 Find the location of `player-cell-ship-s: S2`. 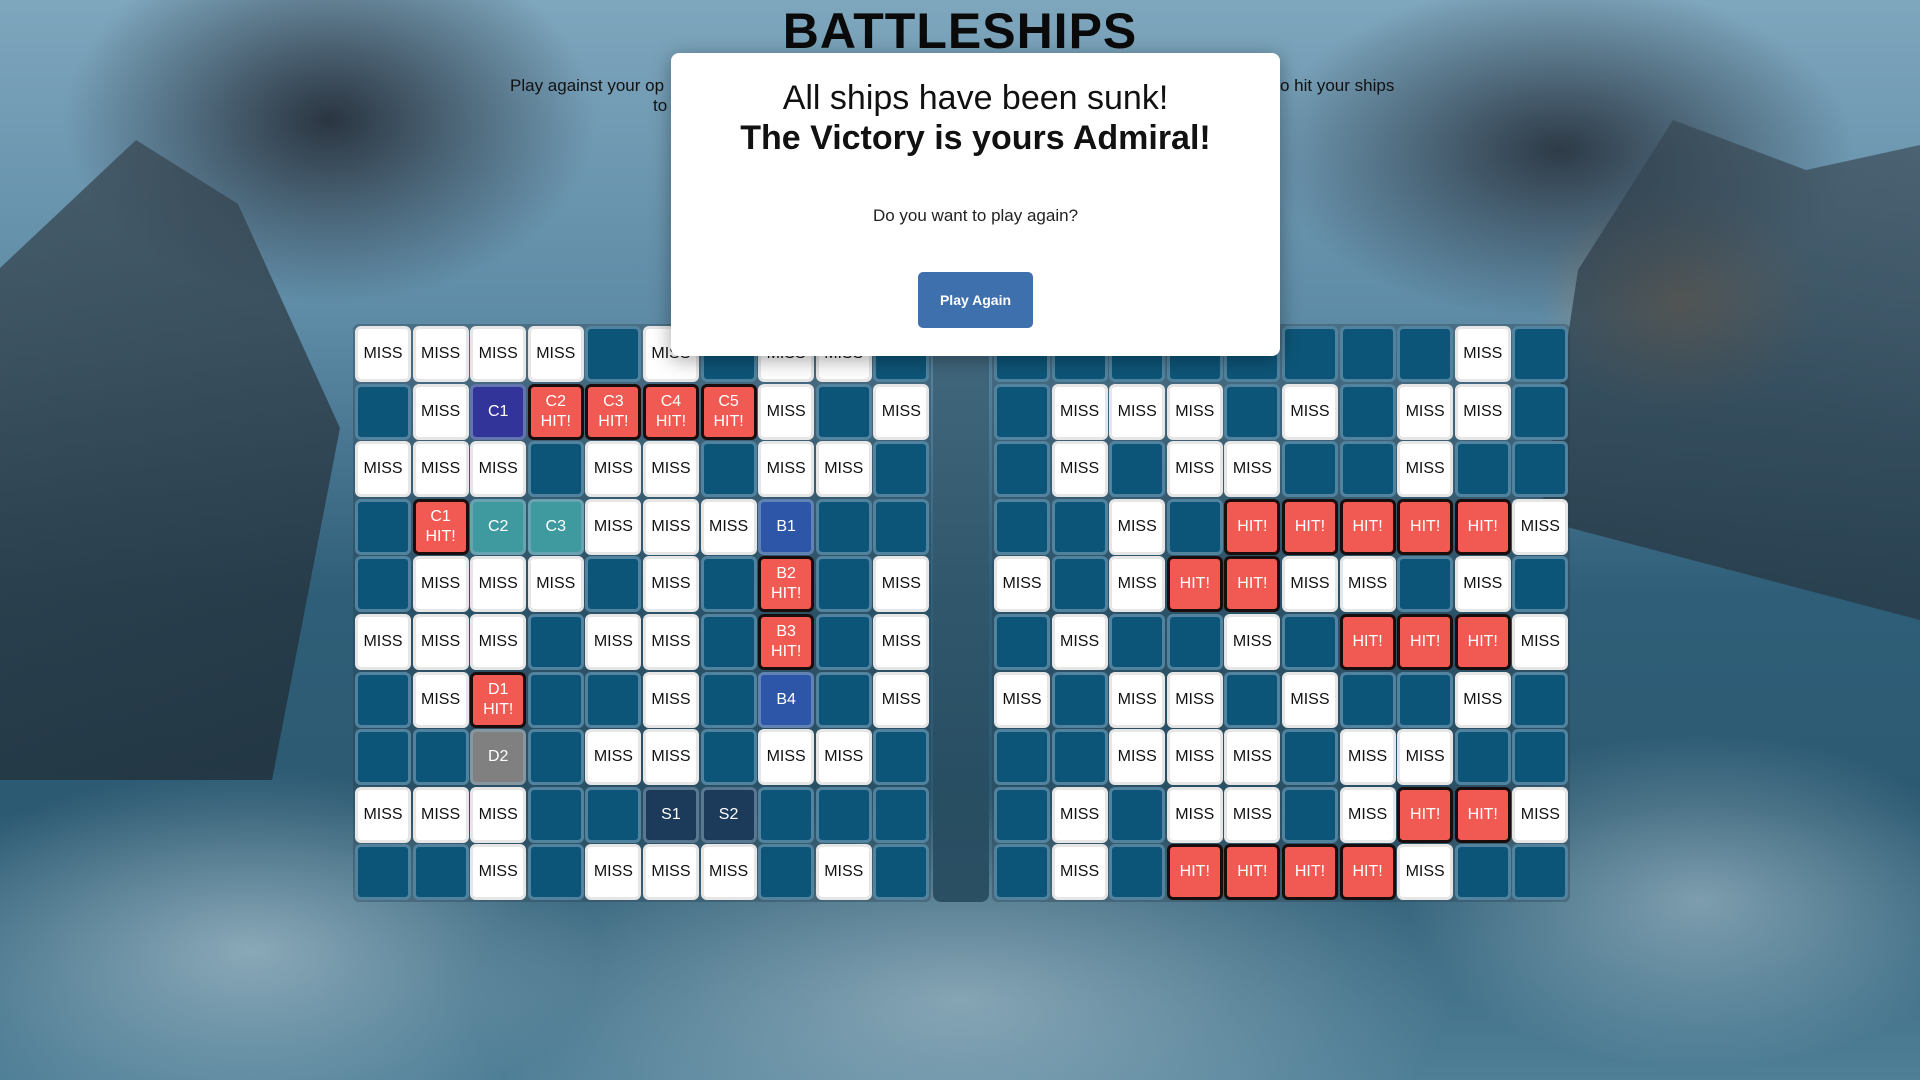

player-cell-ship-s: S2 is located at coordinates (728, 814).